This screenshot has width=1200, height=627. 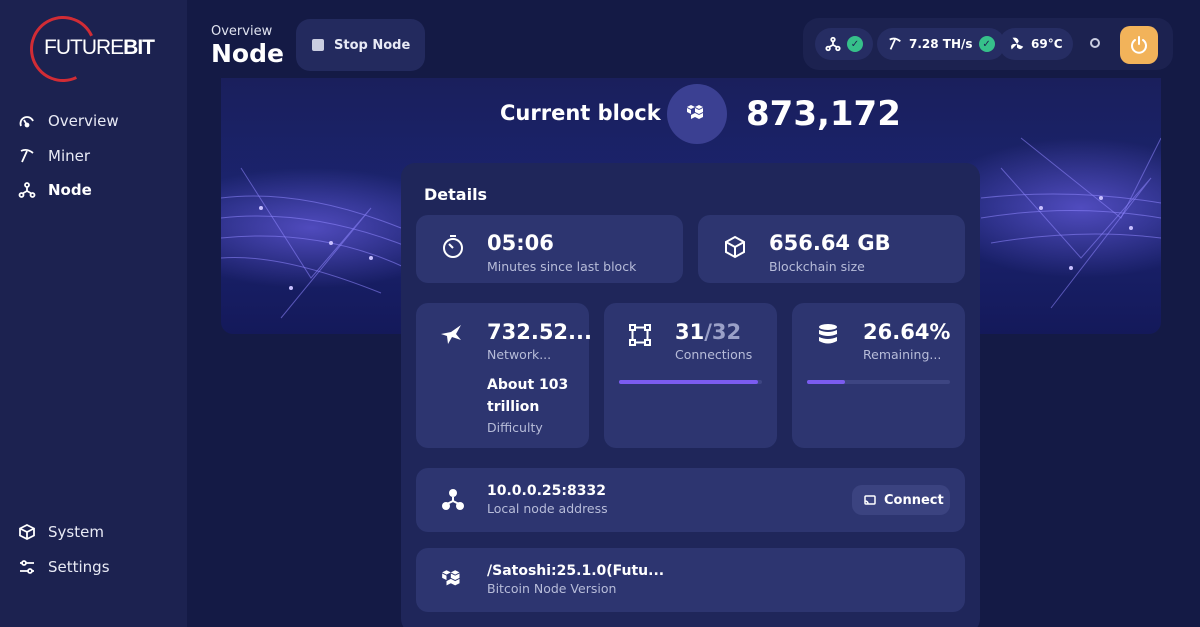 What do you see at coordinates (714, 354) in the screenshot?
I see `connections-label: Connections` at bounding box center [714, 354].